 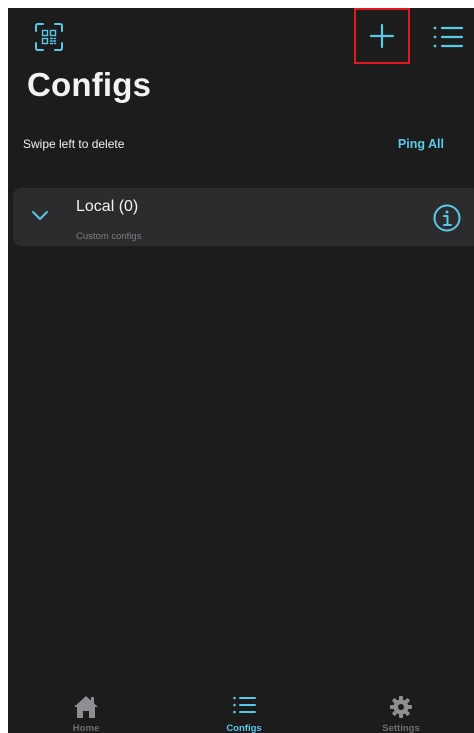 What do you see at coordinates (244, 728) in the screenshot?
I see `tab-configs-label: Configs` at bounding box center [244, 728].